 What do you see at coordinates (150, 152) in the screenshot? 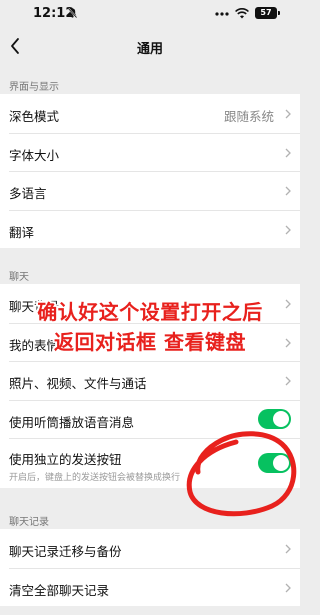
I see `font-size-row: 字体大小` at bounding box center [150, 152].